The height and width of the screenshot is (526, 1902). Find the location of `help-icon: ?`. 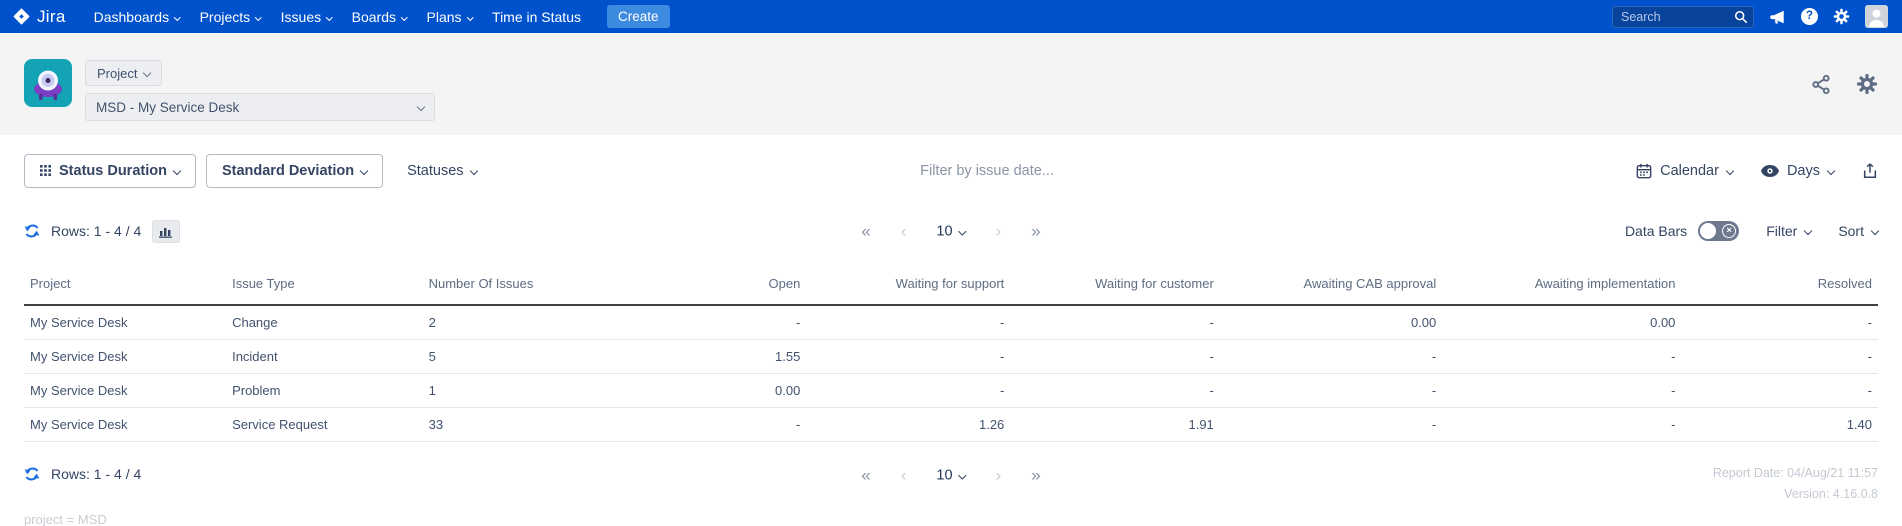

help-icon: ? is located at coordinates (1809, 16).